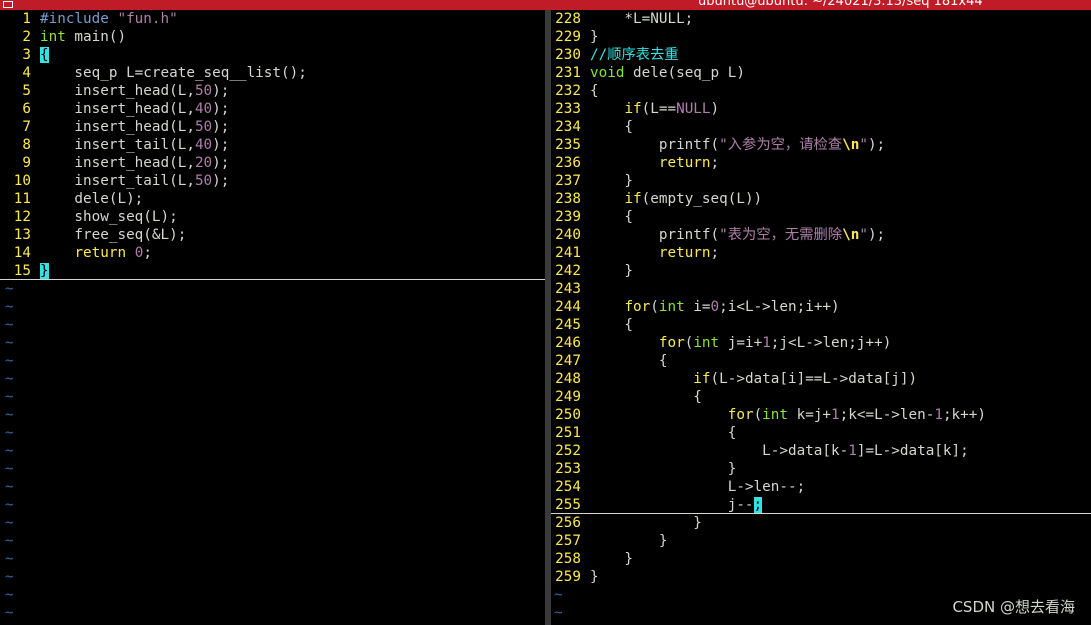 The width and height of the screenshot is (1091, 625). What do you see at coordinates (814, 379) in the screenshot?
I see `code-token: (L->data[i]==L->data[j])` at bounding box center [814, 379].